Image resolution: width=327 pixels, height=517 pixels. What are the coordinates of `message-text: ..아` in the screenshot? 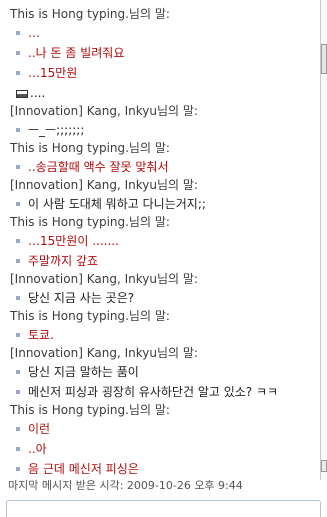 It's located at (37, 449).